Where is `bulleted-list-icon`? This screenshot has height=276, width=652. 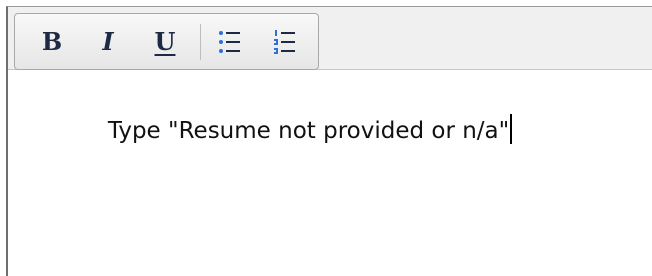
bulleted-list-icon is located at coordinates (229, 42).